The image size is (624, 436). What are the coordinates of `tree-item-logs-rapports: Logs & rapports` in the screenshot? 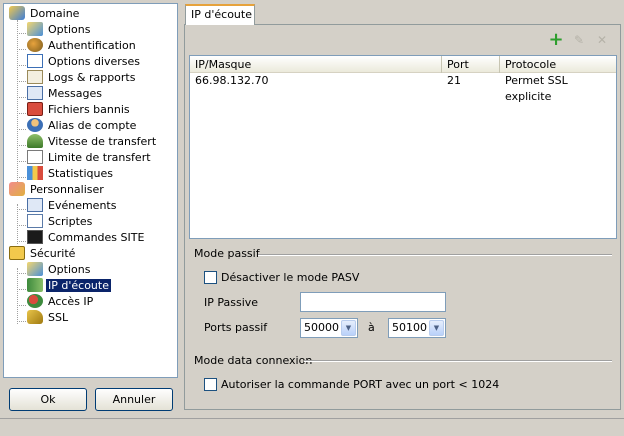 It's located at (82, 78).